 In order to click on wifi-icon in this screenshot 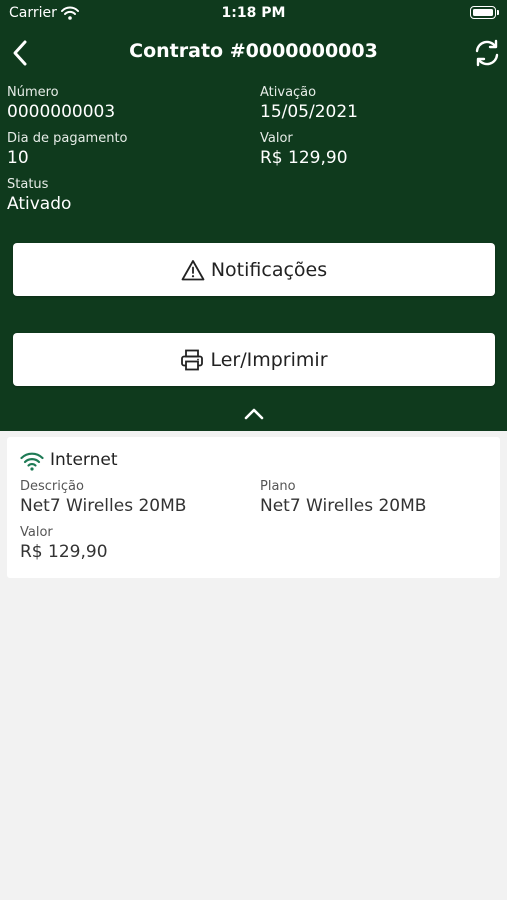, I will do `click(32, 463)`.